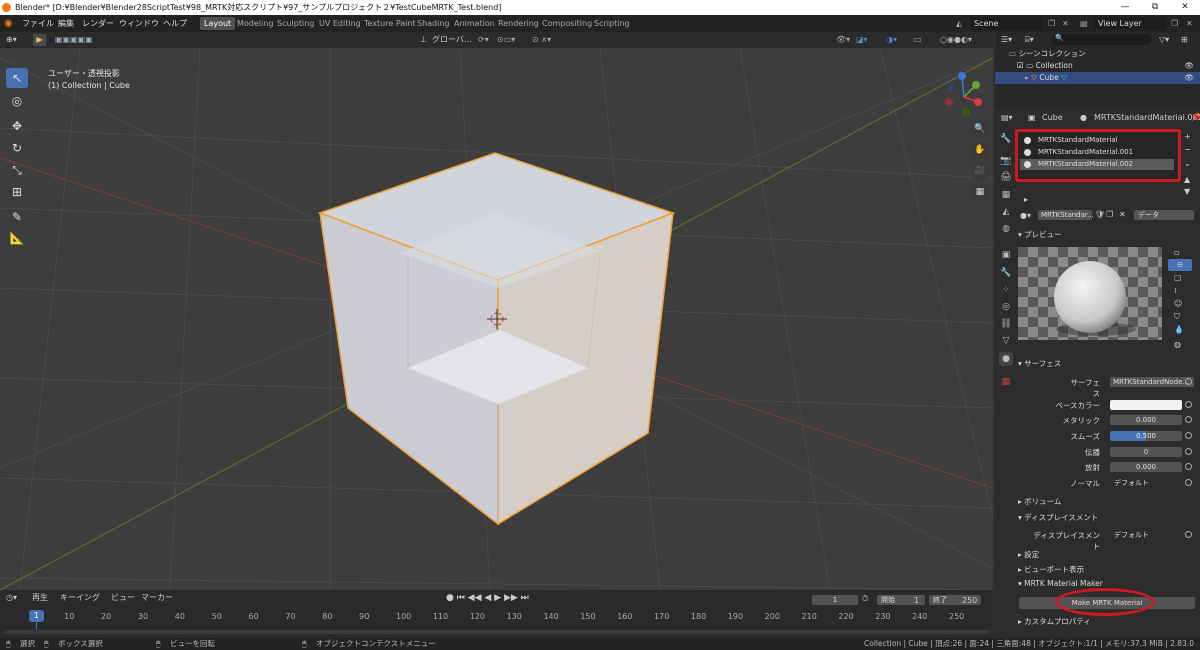 The height and width of the screenshot is (650, 1200). Describe the element at coordinates (1195, 118) in the screenshot. I see `pin-icon: 📌` at that location.